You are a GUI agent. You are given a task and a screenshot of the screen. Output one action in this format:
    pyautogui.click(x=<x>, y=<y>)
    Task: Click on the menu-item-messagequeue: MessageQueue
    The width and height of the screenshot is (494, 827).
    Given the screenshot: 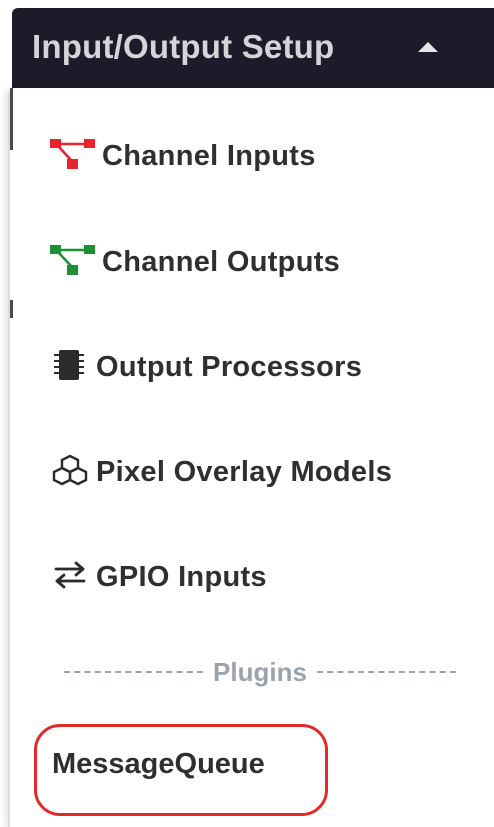 What is the action you would take?
    pyautogui.click(x=158, y=764)
    